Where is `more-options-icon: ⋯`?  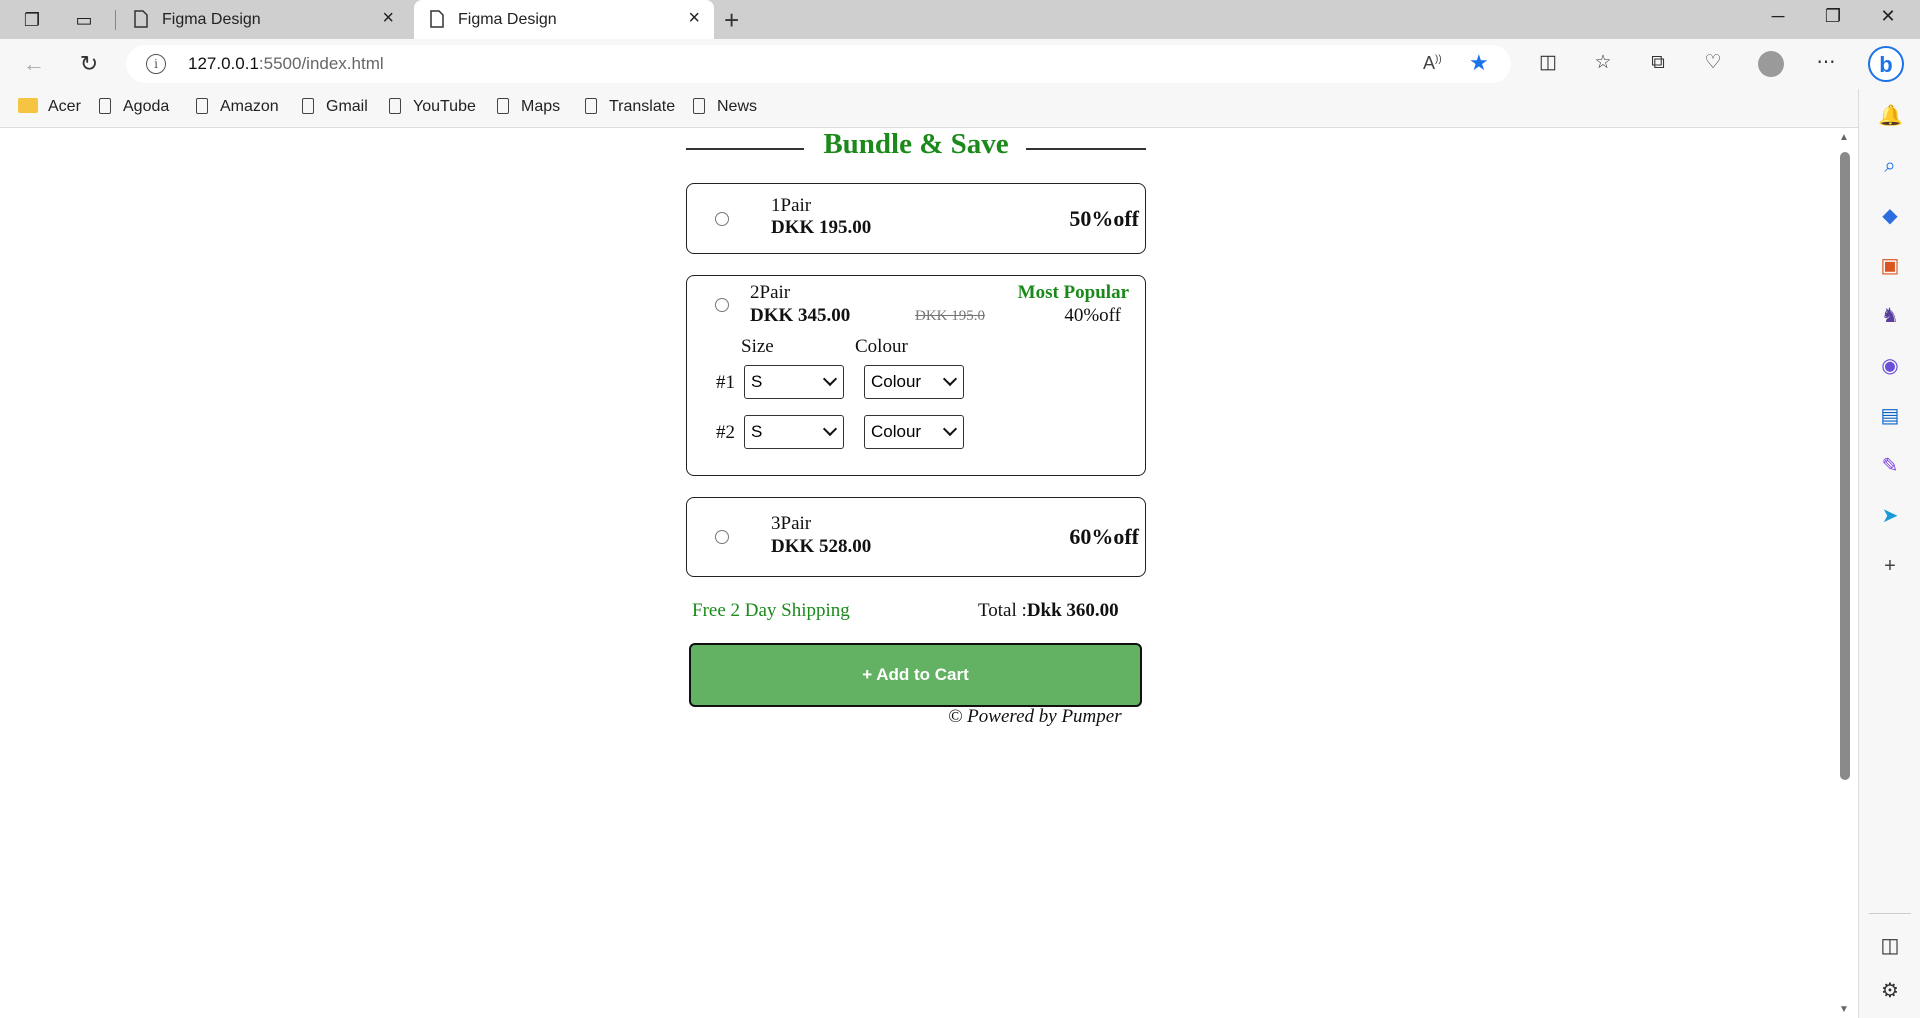
more-options-icon: ⋯ is located at coordinates (1826, 63).